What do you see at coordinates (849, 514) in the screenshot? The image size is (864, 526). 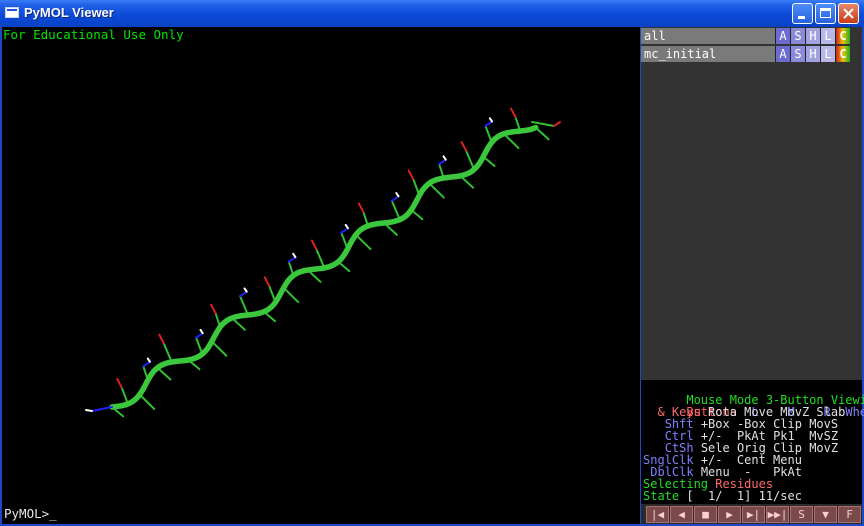 I see `fullscreen-button: F` at bounding box center [849, 514].